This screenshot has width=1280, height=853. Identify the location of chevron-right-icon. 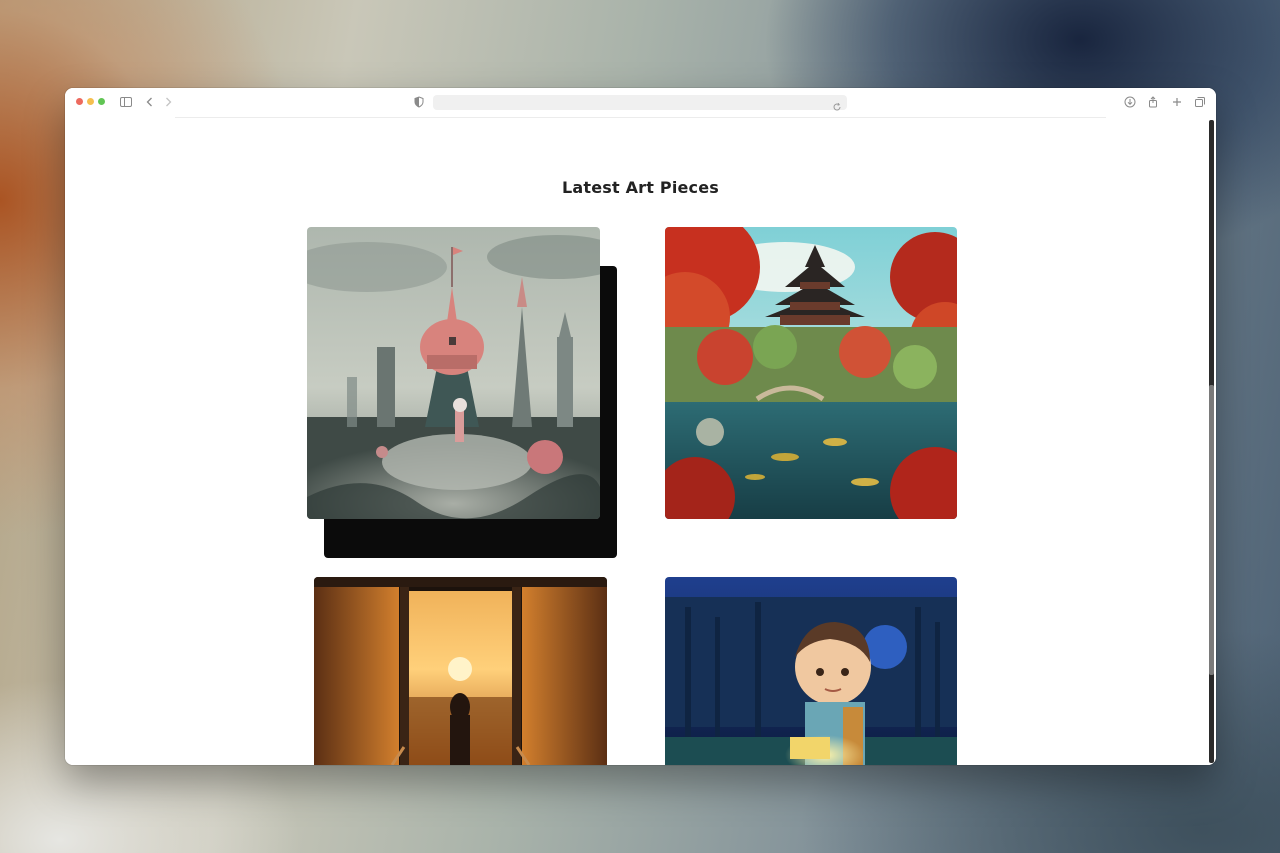
(168, 102).